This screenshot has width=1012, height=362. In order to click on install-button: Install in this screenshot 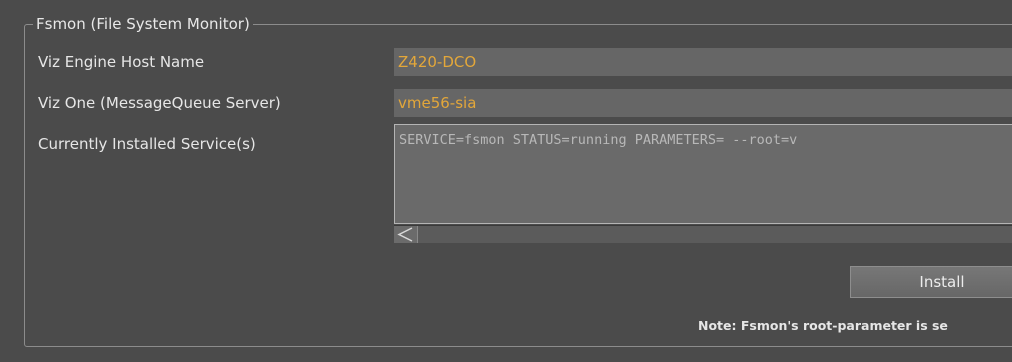, I will do `click(931, 282)`.